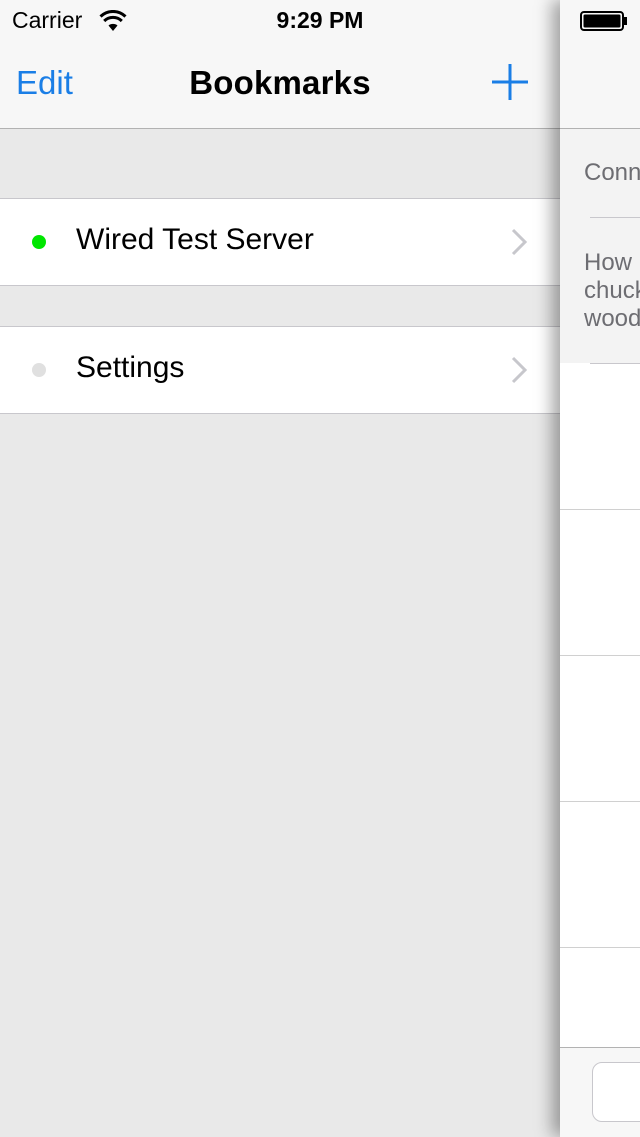 The image size is (640, 1137). What do you see at coordinates (615, 217) in the screenshot?
I see `detail-info-divider` at bounding box center [615, 217].